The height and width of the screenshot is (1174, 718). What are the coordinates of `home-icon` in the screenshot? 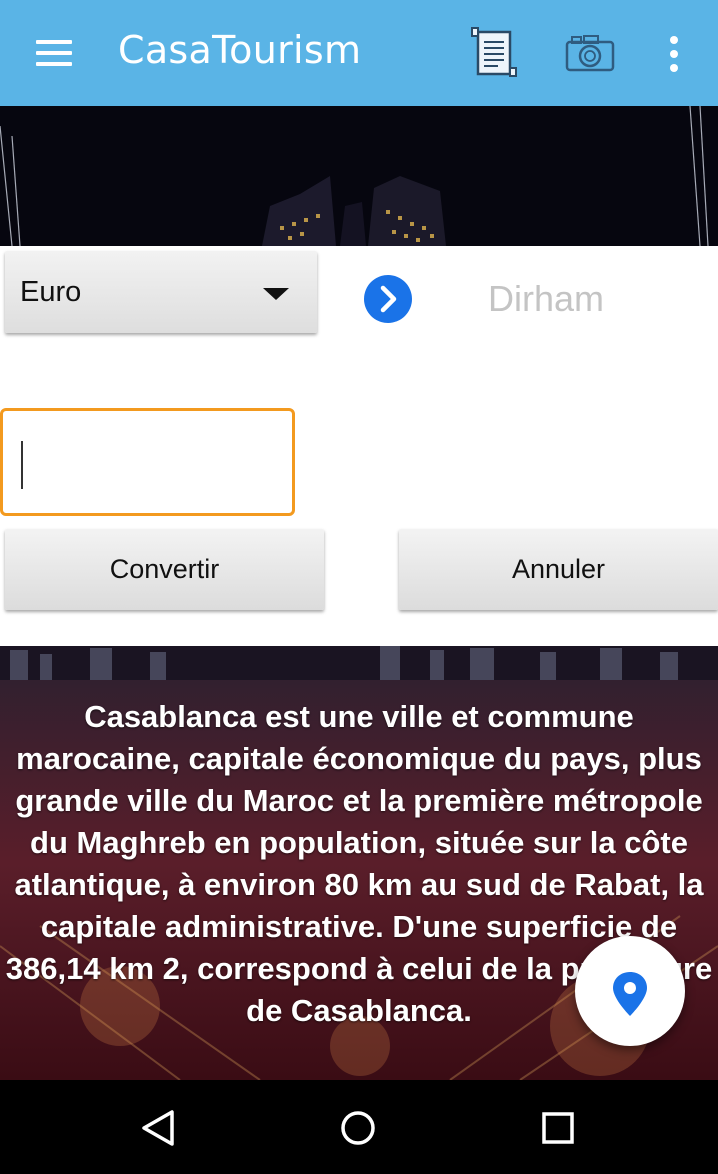 It's located at (358, 1128).